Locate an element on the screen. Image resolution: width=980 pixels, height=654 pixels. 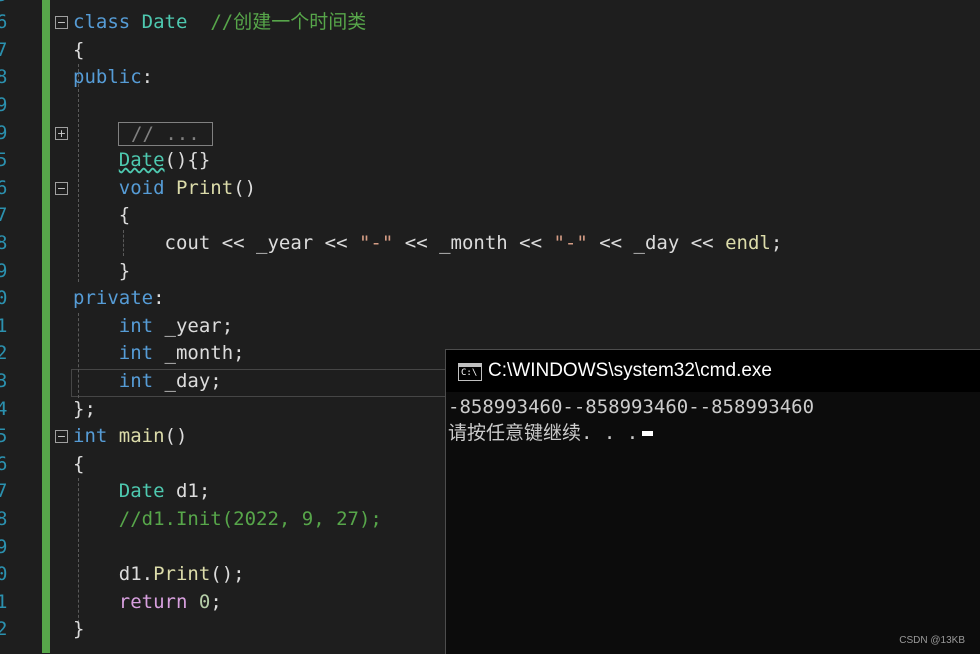
change-tracking-bar is located at coordinates (46, 326).